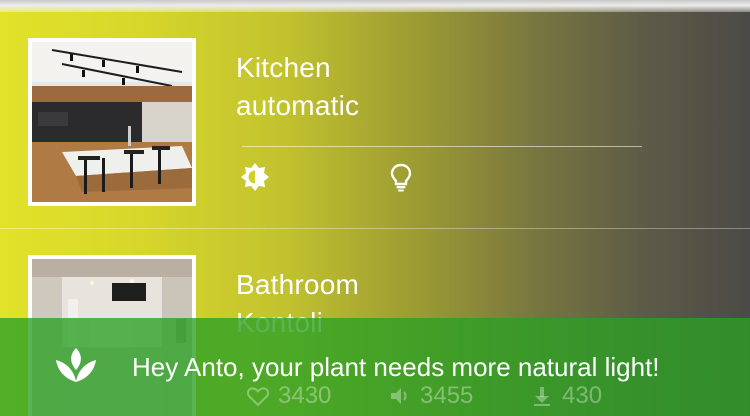  What do you see at coordinates (442, 146) in the screenshot?
I see `card-divider` at bounding box center [442, 146].